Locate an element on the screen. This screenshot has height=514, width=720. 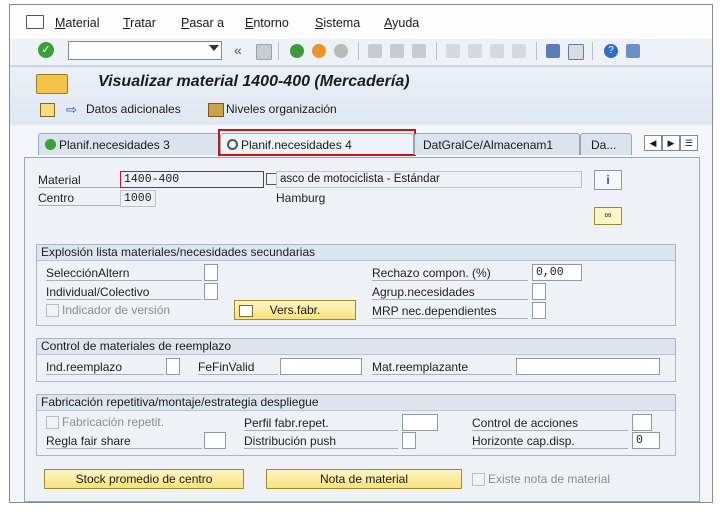
regla-fair-share-field is located at coordinates (215, 440).